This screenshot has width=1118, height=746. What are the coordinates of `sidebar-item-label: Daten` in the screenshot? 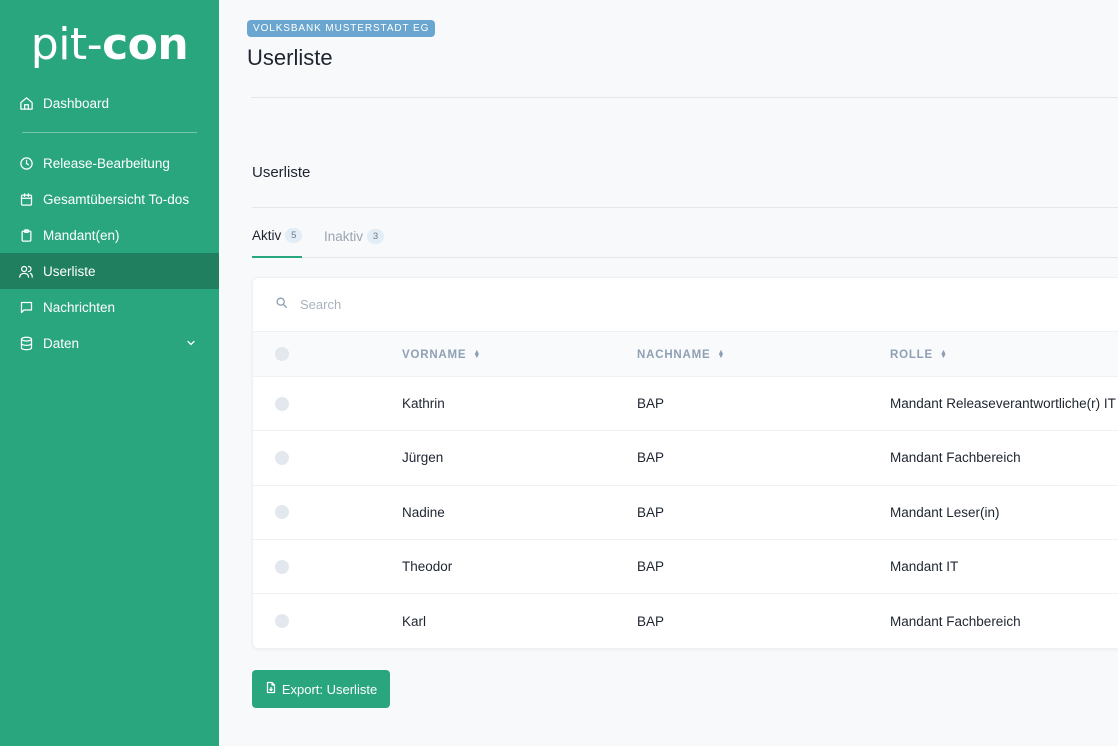 It's located at (61, 343).